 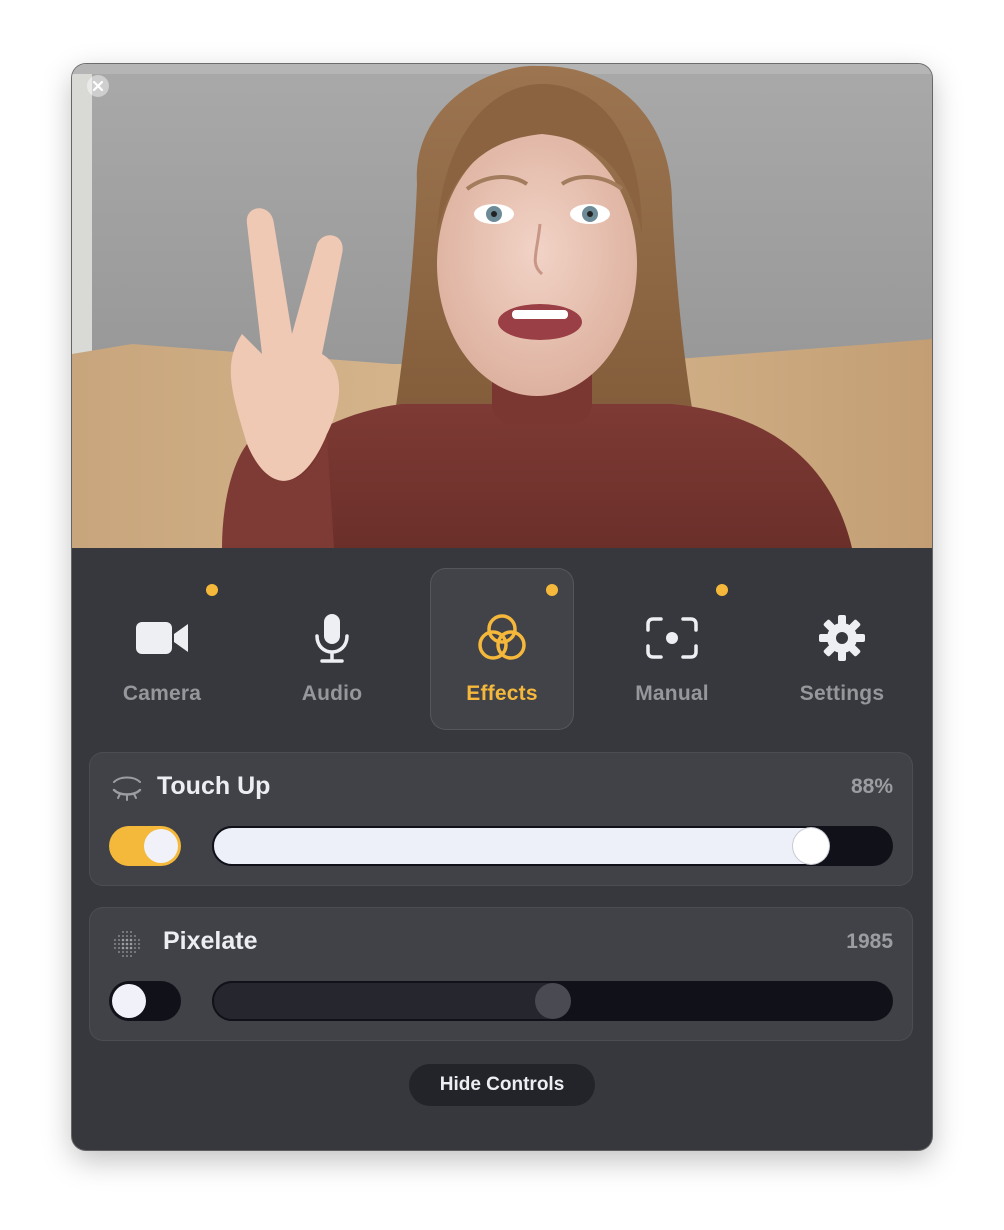 I want to click on pixelate-toggle, so click(x=145, y=1001).